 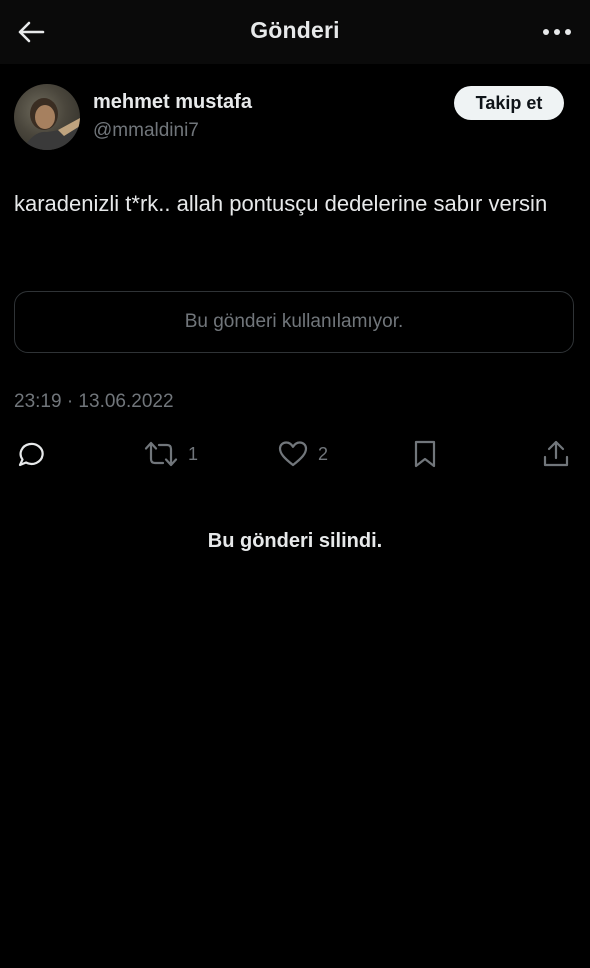 What do you see at coordinates (193, 453) in the screenshot?
I see `retweet-count: 1` at bounding box center [193, 453].